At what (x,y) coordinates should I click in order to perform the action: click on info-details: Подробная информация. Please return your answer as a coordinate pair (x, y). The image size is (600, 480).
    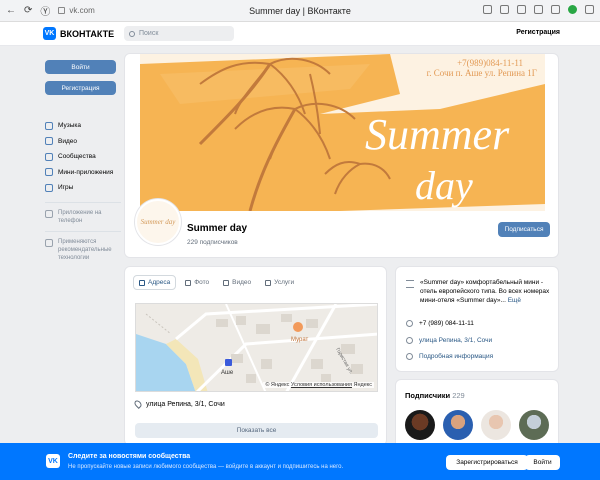
    Looking at the image, I should click on (449, 356).